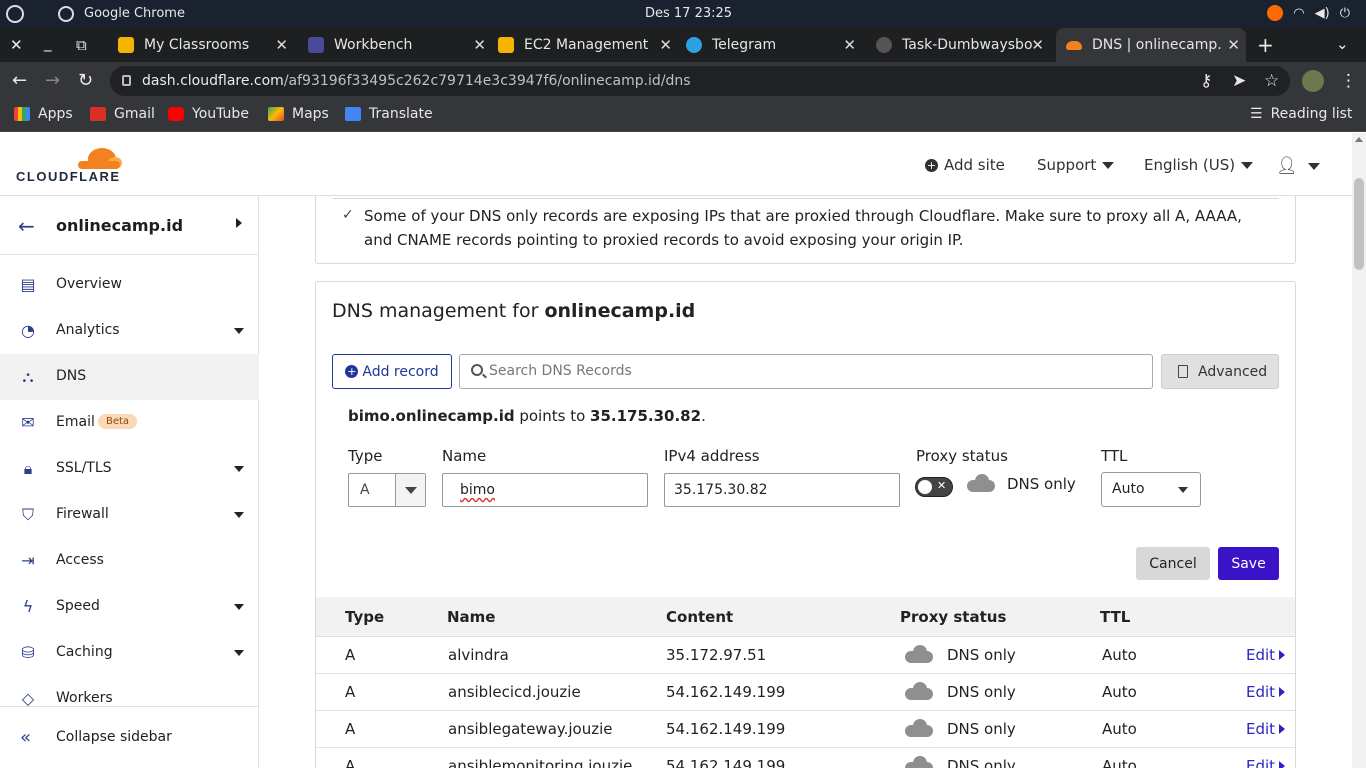  Describe the element at coordinates (1298, 166) in the screenshot. I see `user-menu: 👤︎` at that location.